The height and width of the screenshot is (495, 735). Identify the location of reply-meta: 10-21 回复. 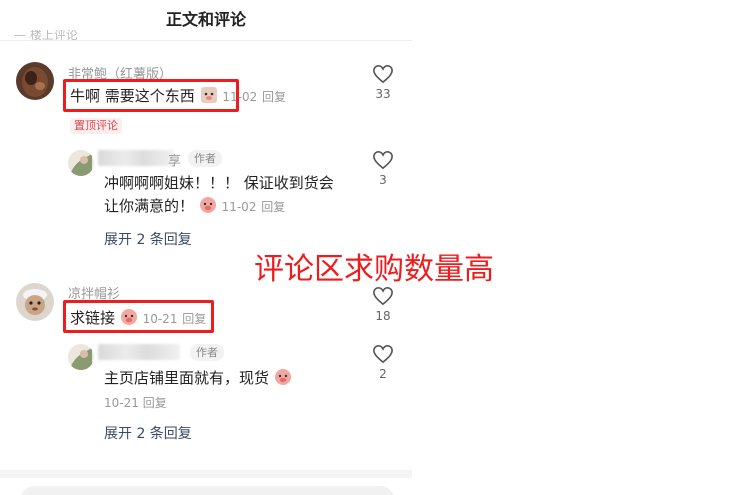
(135, 402).